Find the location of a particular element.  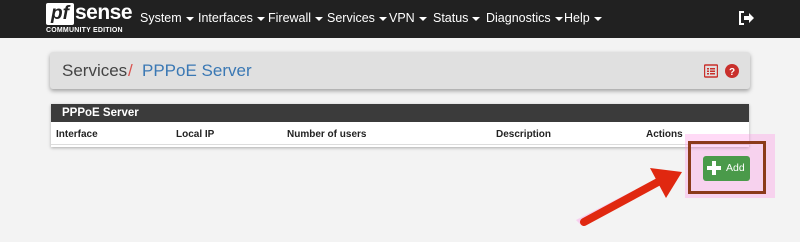

plus-icon is located at coordinates (714, 168).